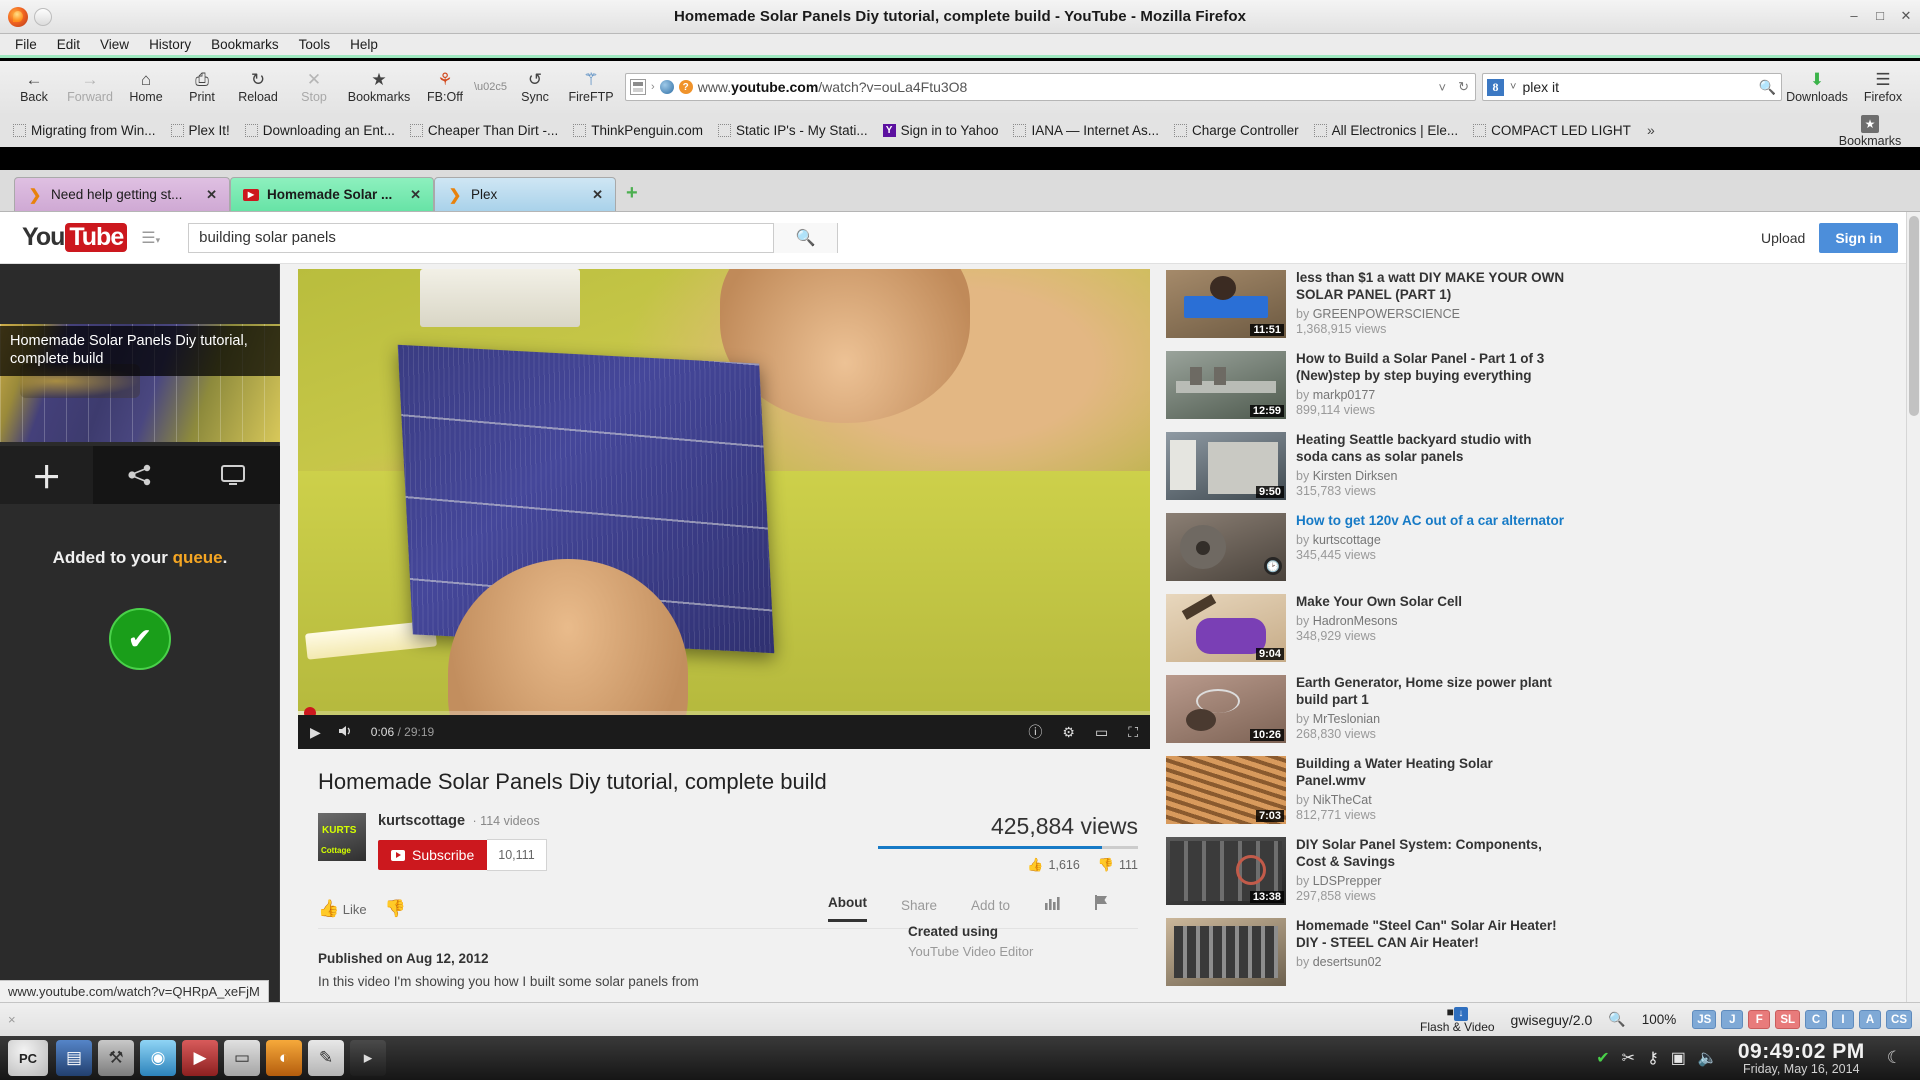 The height and width of the screenshot is (1080, 1920). I want to click on taskbar-app-tools: ⚒, so click(116, 1058).